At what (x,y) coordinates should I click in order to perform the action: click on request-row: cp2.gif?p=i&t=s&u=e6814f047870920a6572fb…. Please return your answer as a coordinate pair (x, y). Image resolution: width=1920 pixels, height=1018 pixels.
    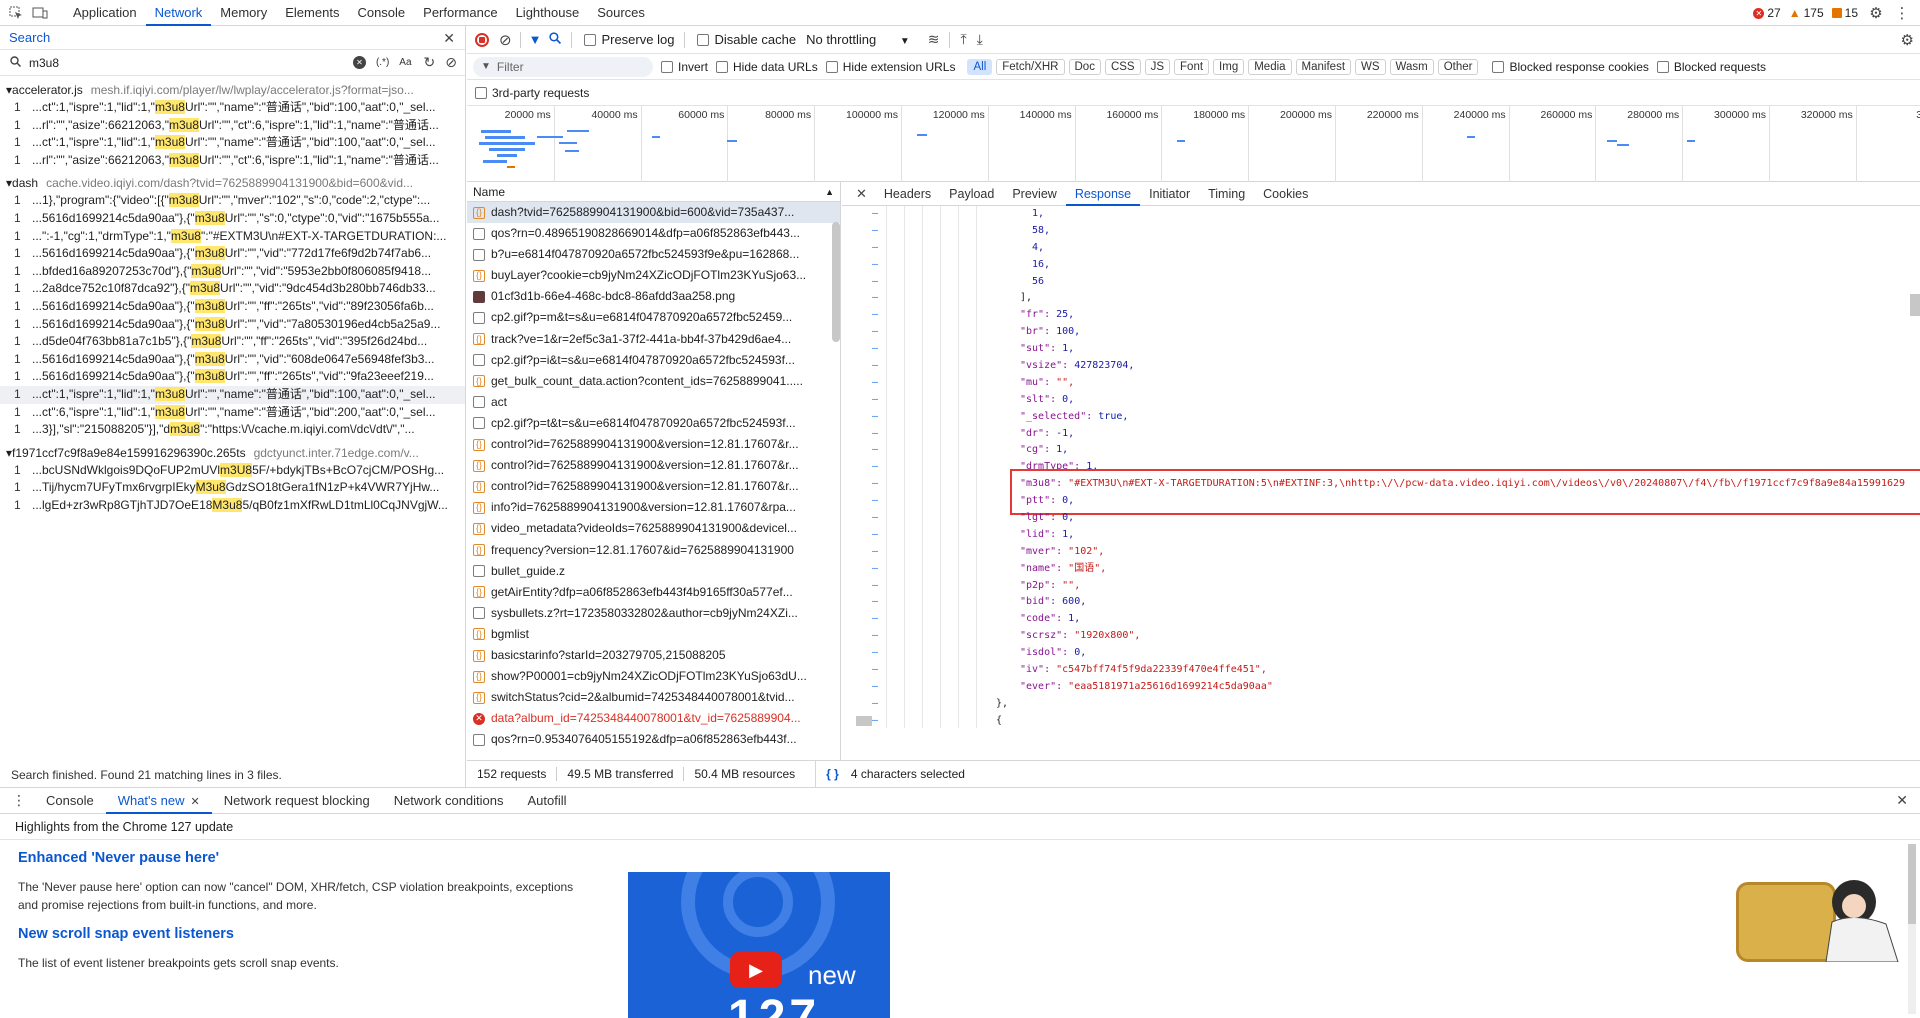
    Looking at the image, I should click on (653, 360).